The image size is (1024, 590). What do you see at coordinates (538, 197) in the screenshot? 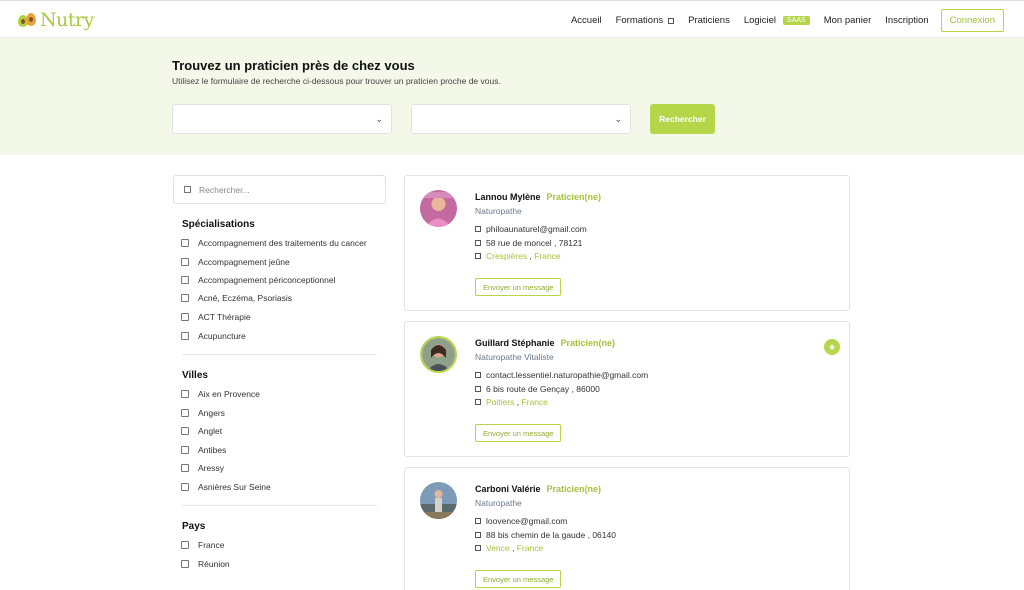
I see `practitioner-name: Lannou Mylène Praticien(ne)` at bounding box center [538, 197].